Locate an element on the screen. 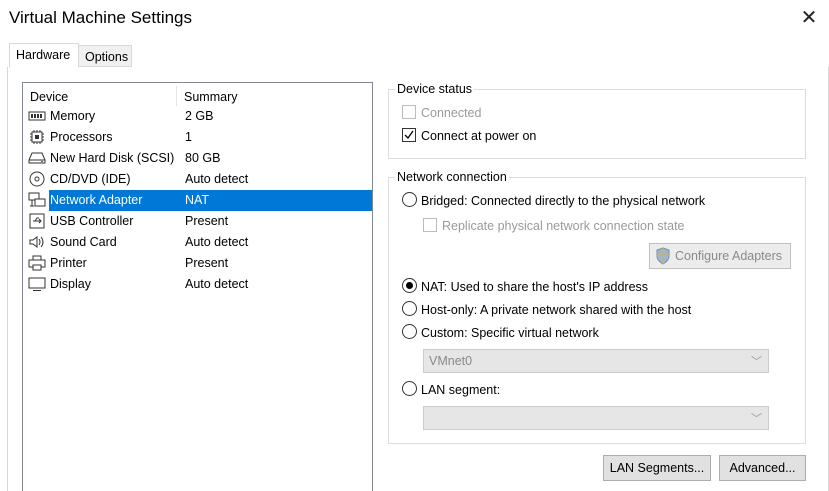 The width and height of the screenshot is (829, 491). device-name: Printer is located at coordinates (68, 263).